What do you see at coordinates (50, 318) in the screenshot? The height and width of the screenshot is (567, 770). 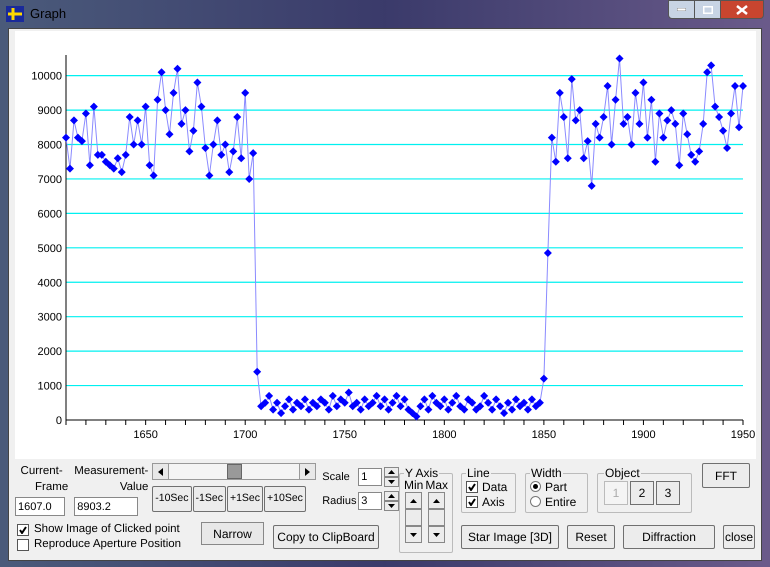 I see `y-tick-label: 3000` at bounding box center [50, 318].